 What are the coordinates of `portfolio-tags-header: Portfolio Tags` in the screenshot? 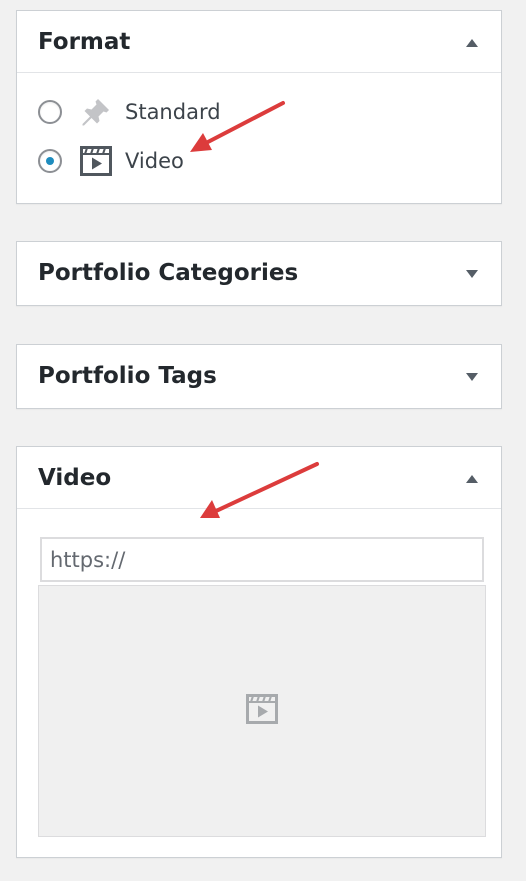 It's located at (259, 376).